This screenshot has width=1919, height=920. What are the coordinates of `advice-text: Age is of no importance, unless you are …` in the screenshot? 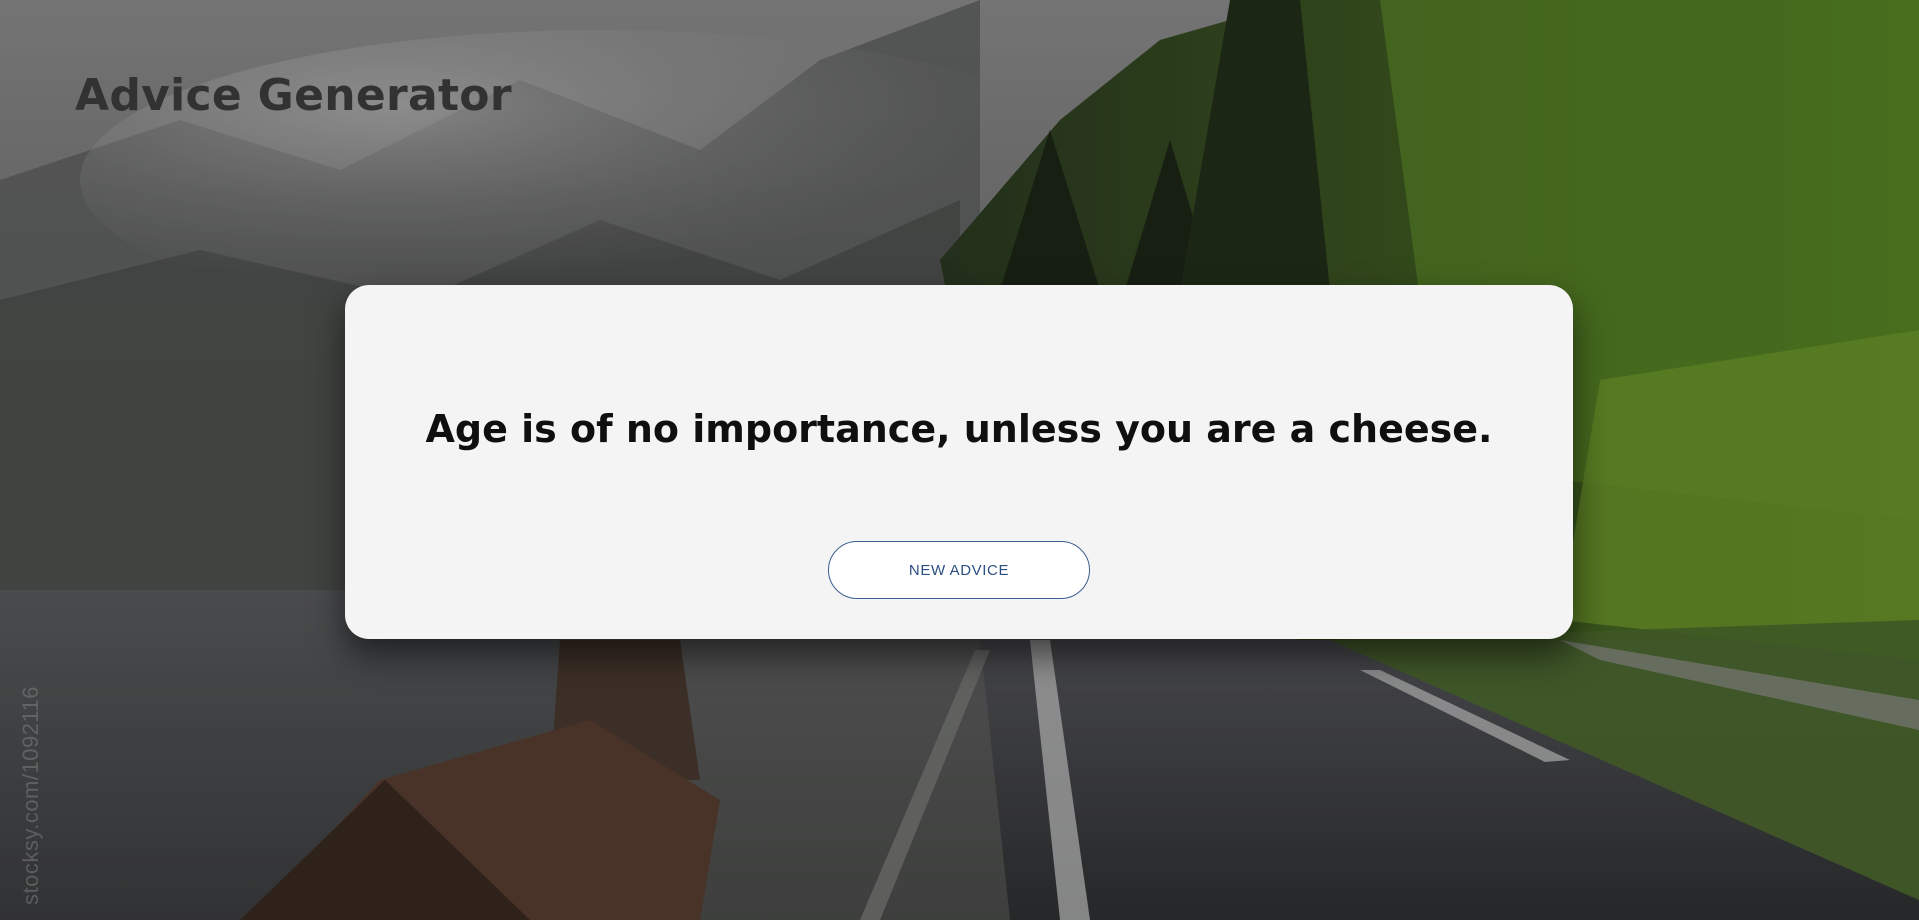 It's located at (959, 429).